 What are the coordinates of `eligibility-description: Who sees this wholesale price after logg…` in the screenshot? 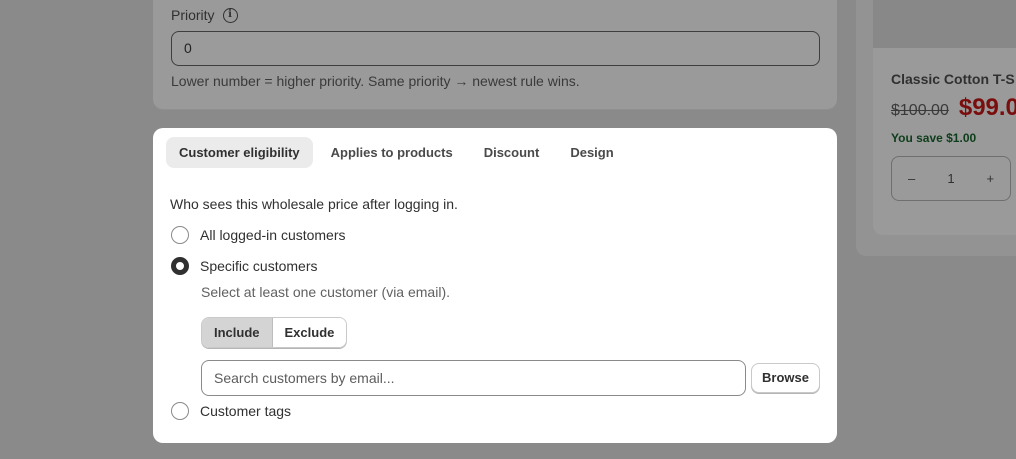 It's located at (314, 204).